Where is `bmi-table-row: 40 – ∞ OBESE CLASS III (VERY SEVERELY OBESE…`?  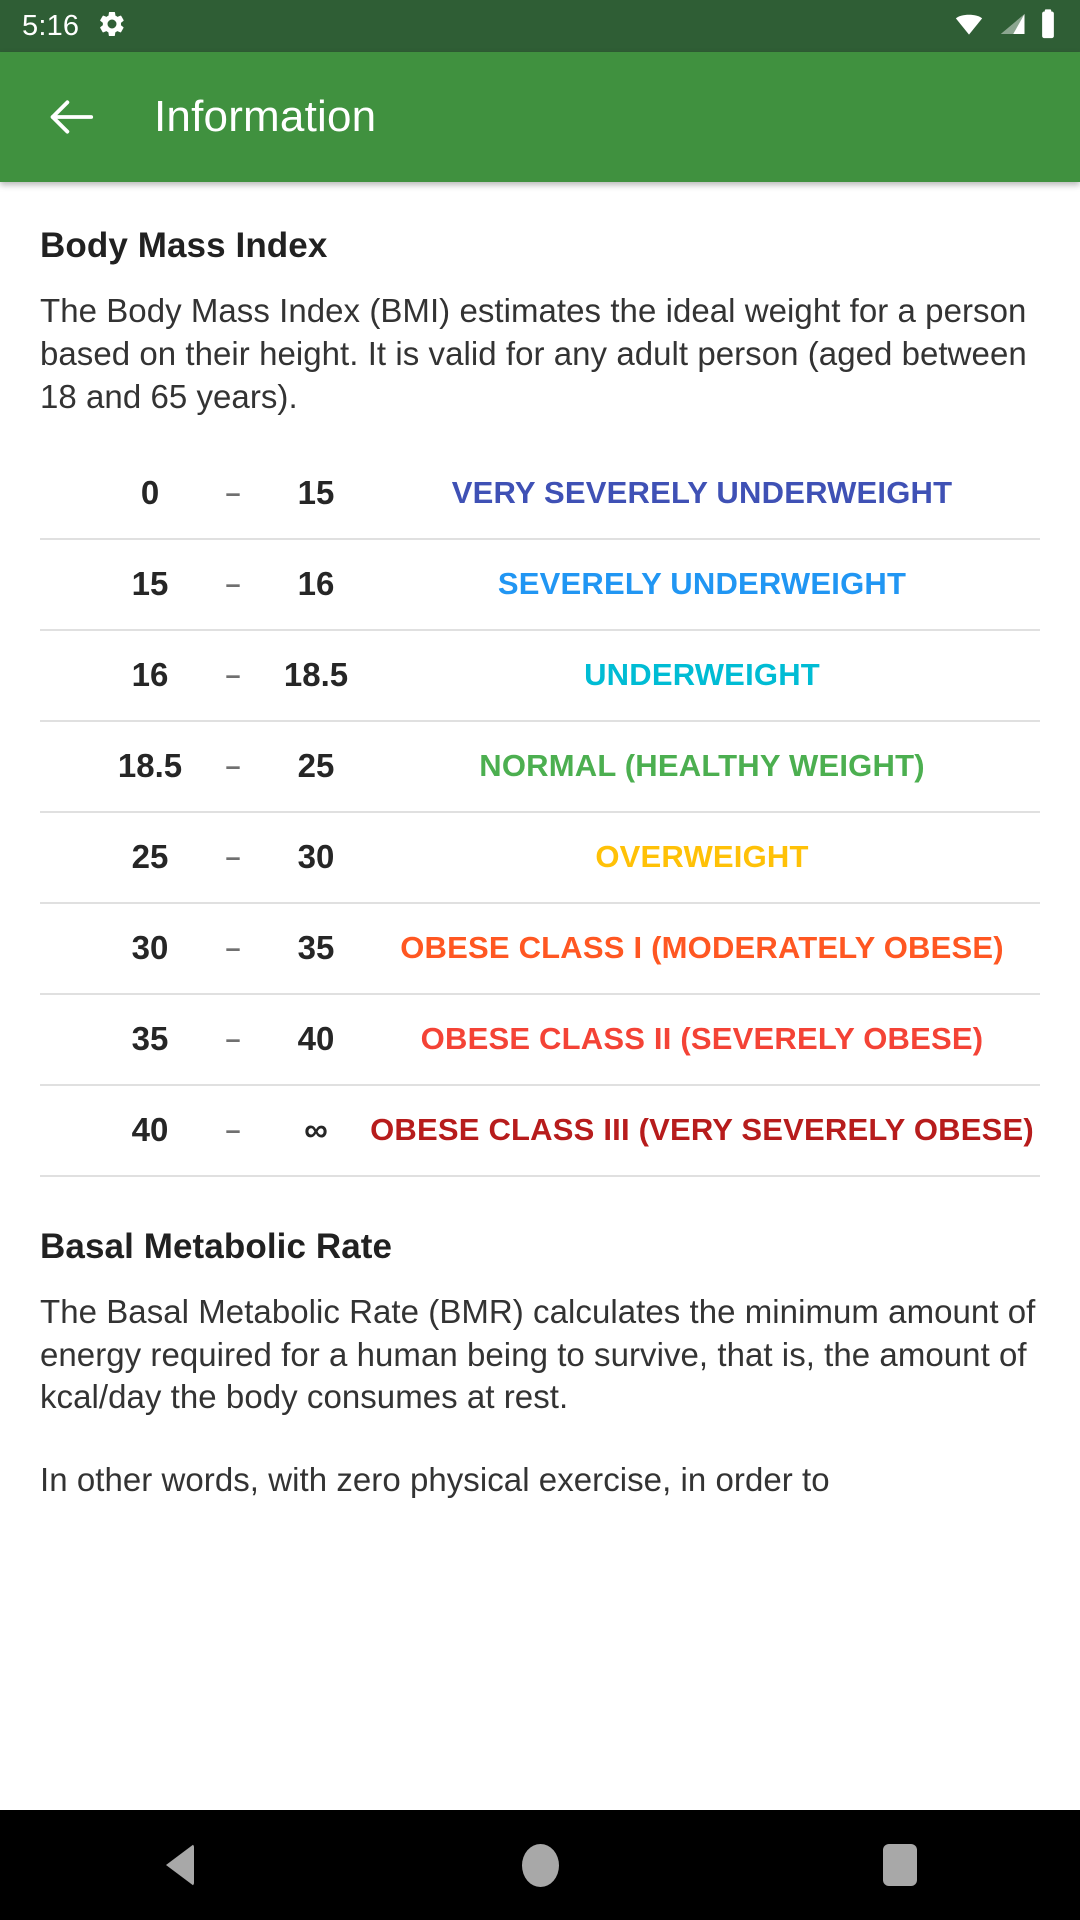
bmi-table-row: 40 – ∞ OBESE CLASS III (VERY SEVERELY OBESE… is located at coordinates (540, 1131).